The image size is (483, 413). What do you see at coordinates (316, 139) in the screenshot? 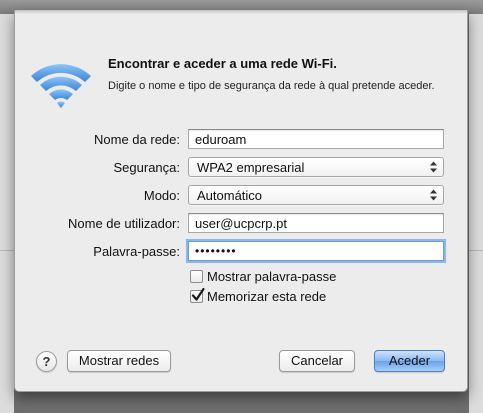
I see `network-name-field: eduroam` at bounding box center [316, 139].